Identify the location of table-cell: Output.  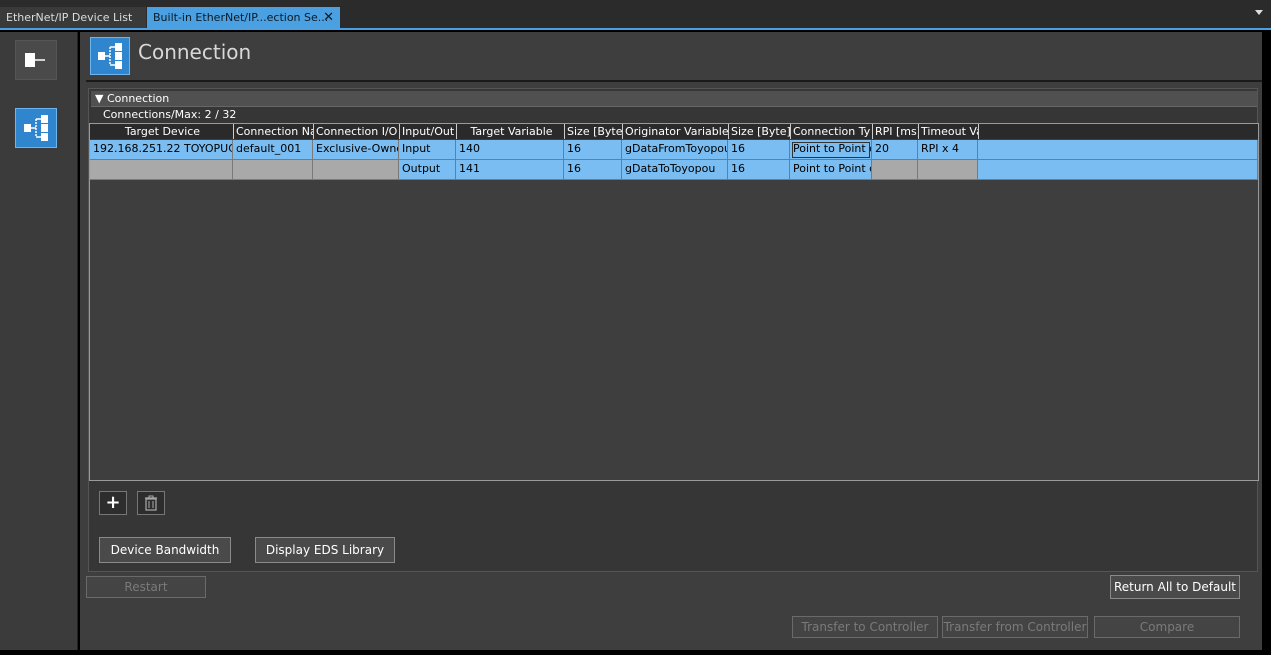
(427, 170).